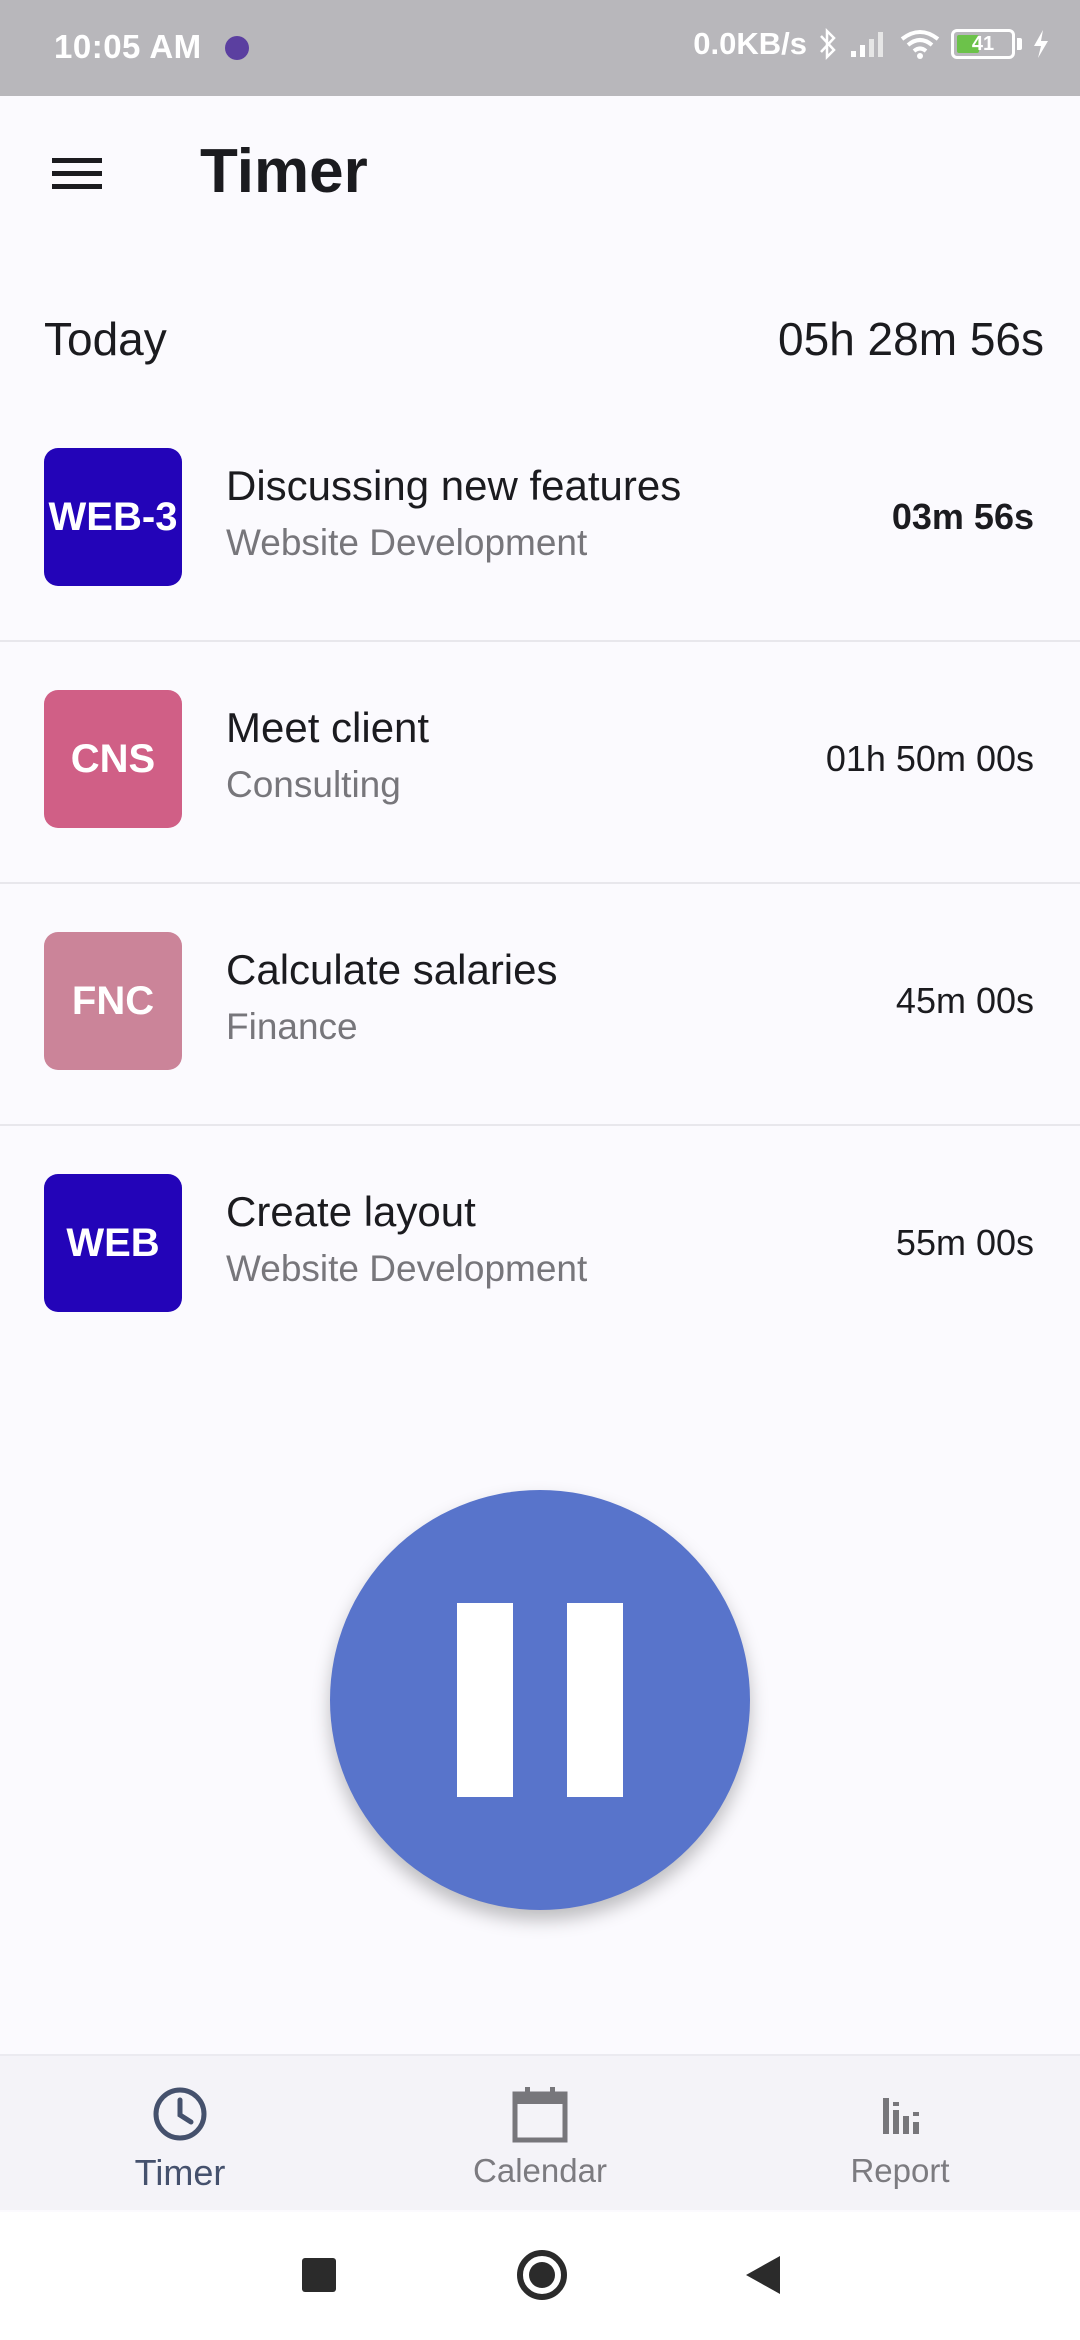  Describe the element at coordinates (284, 171) in the screenshot. I see `page-title: Timer` at that location.